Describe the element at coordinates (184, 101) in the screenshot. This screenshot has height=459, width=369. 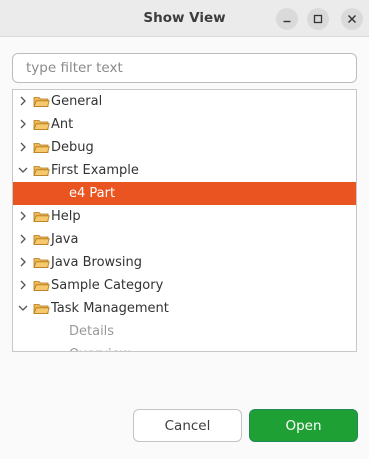
I see `tree-item-general: General` at that location.